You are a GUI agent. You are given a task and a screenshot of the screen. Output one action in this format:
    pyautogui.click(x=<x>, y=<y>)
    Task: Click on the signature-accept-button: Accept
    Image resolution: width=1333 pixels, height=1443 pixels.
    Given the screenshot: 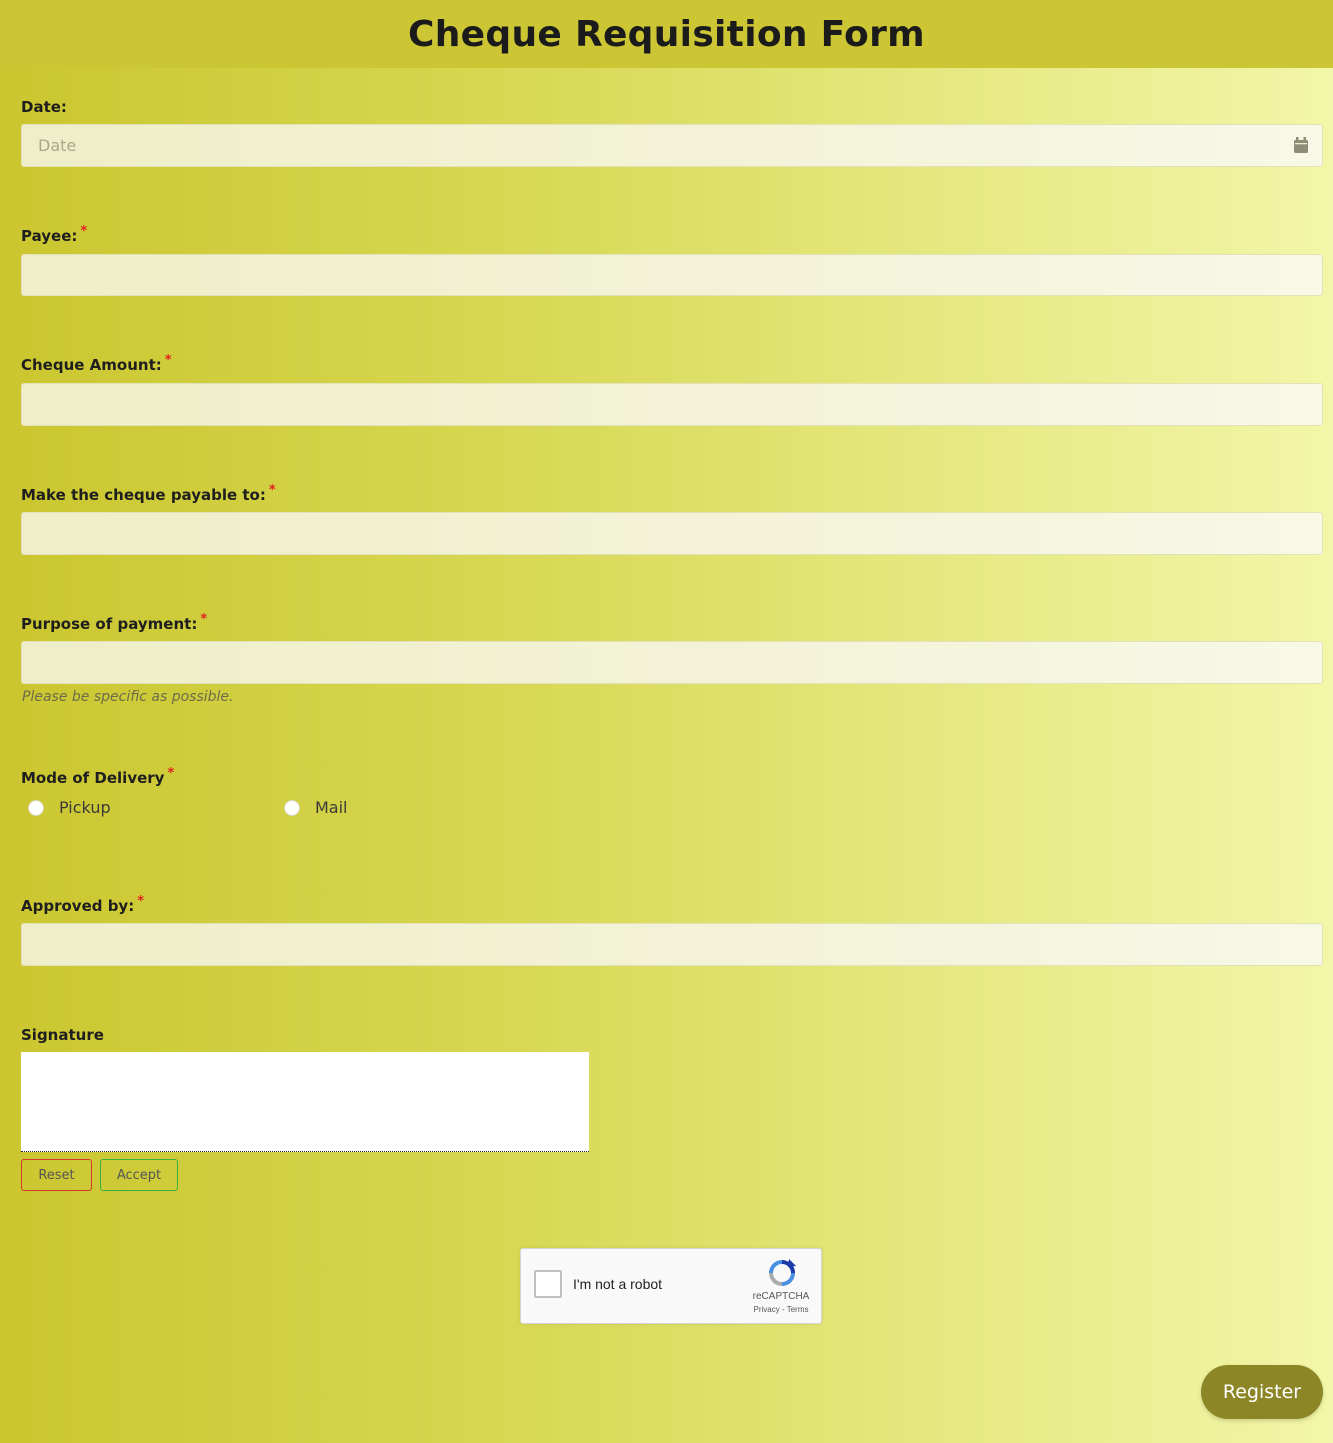 What is the action you would take?
    pyautogui.click(x=139, y=1175)
    